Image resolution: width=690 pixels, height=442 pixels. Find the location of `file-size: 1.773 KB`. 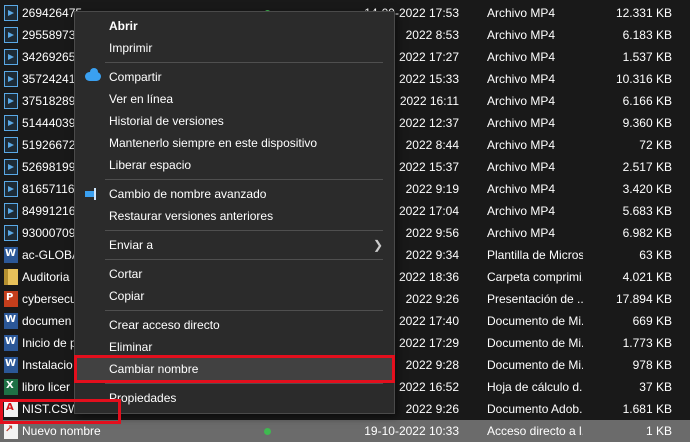

file-size: 1.773 KB is located at coordinates (647, 343).